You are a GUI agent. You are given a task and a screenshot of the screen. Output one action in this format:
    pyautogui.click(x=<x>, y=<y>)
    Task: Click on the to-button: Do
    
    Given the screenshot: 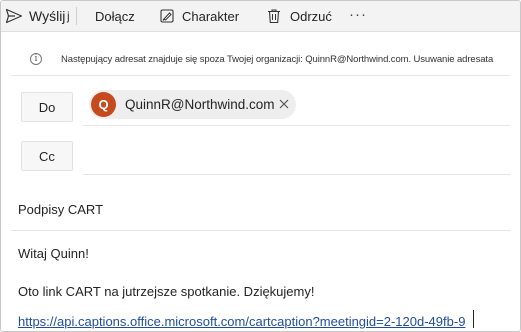 What is the action you would take?
    pyautogui.click(x=47, y=107)
    